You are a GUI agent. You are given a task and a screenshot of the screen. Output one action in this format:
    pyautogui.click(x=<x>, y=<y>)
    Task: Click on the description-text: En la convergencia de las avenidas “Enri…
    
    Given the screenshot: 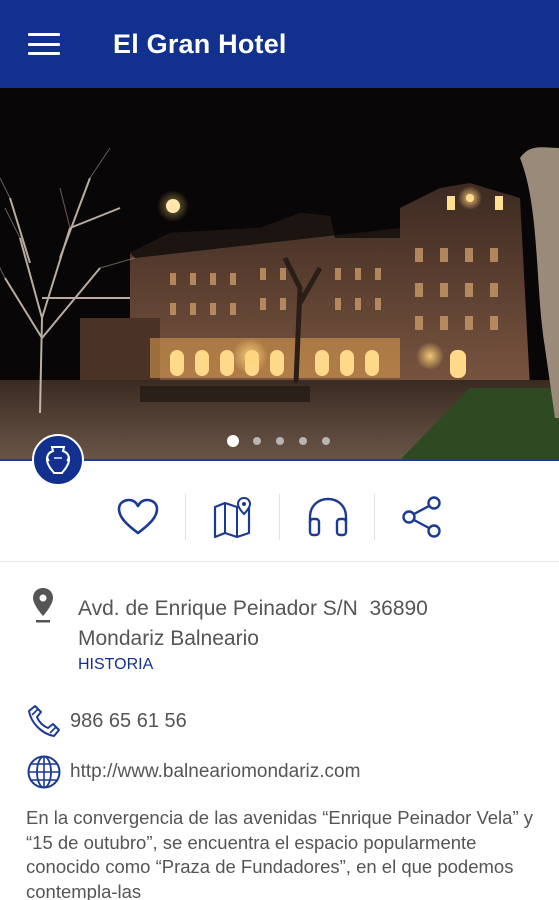 What is the action you would take?
    pyautogui.click(x=280, y=853)
    